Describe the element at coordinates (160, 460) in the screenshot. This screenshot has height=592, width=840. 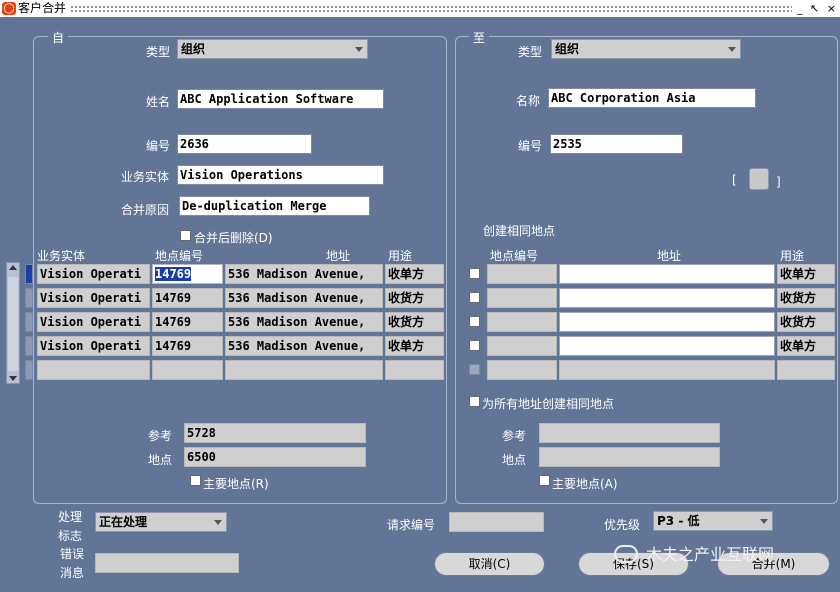
I see `from-site-label: 地点` at that location.